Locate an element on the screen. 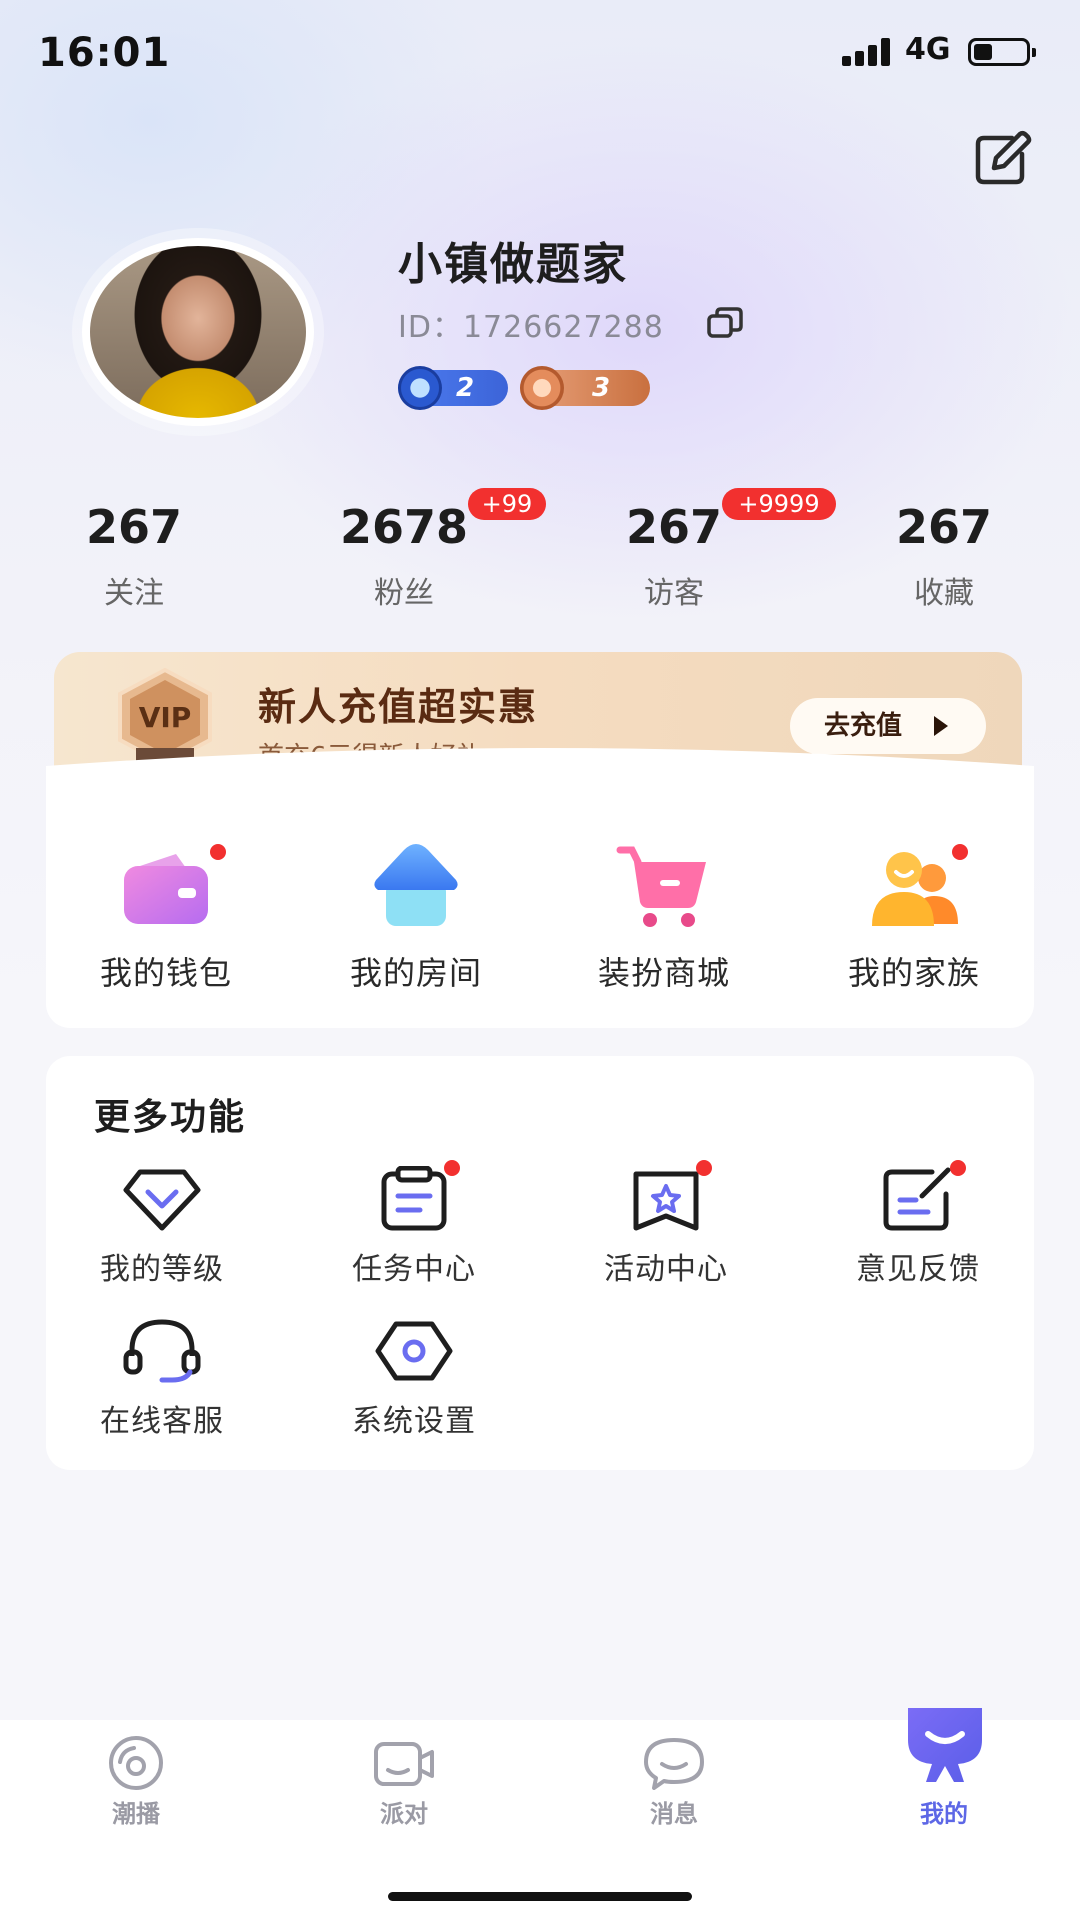 This screenshot has width=1080, height=1920. status-bar: 16:01 4G is located at coordinates (540, 55).